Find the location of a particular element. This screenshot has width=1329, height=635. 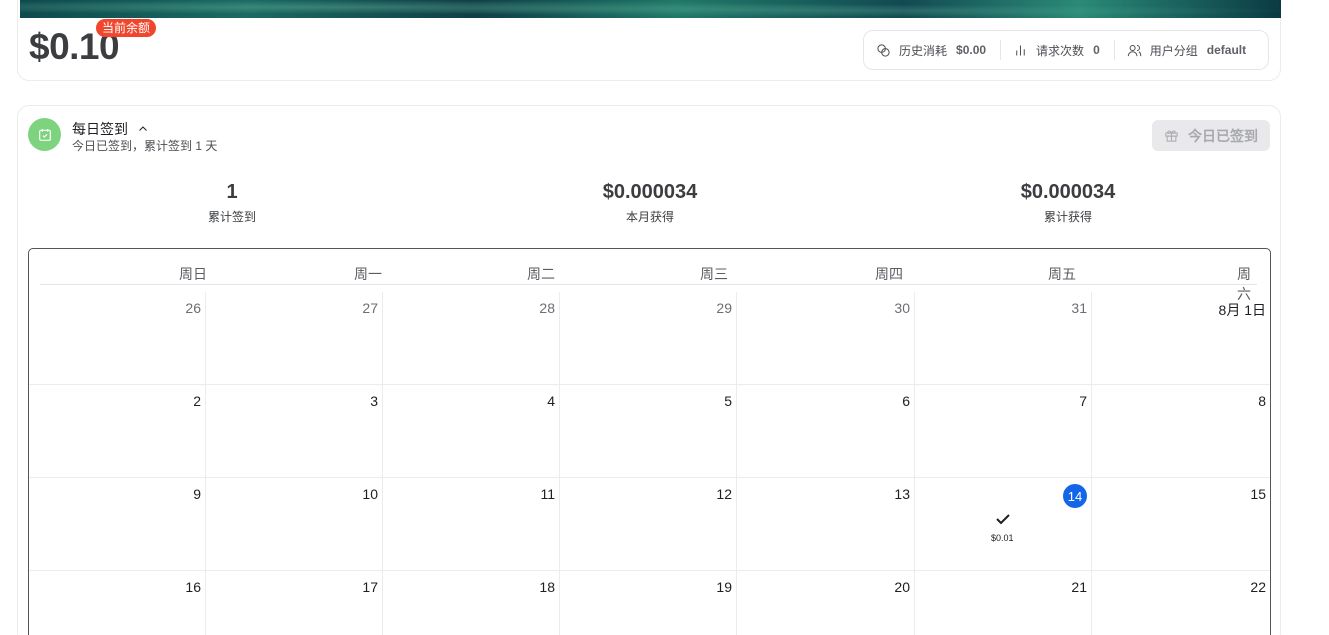

header-banner is located at coordinates (650, 9).